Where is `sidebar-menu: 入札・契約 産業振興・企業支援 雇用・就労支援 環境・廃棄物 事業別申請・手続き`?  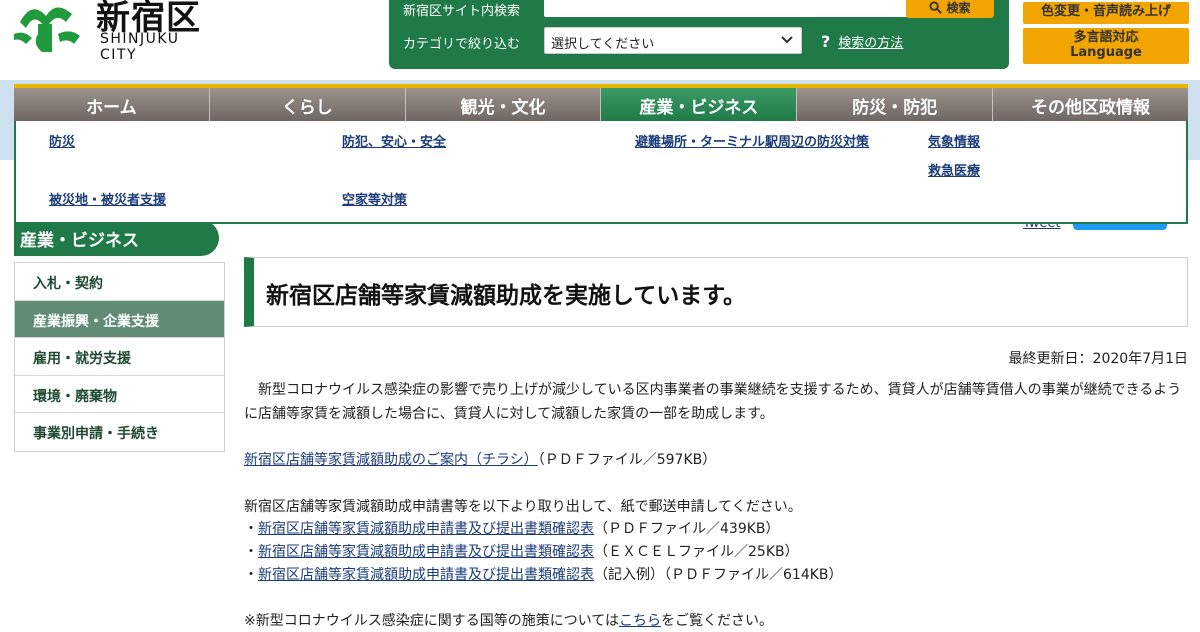 sidebar-menu: 入札・契約 産業振興・企業支援 雇用・就労支援 環境・廃棄物 事業別申請・手続き is located at coordinates (119, 357).